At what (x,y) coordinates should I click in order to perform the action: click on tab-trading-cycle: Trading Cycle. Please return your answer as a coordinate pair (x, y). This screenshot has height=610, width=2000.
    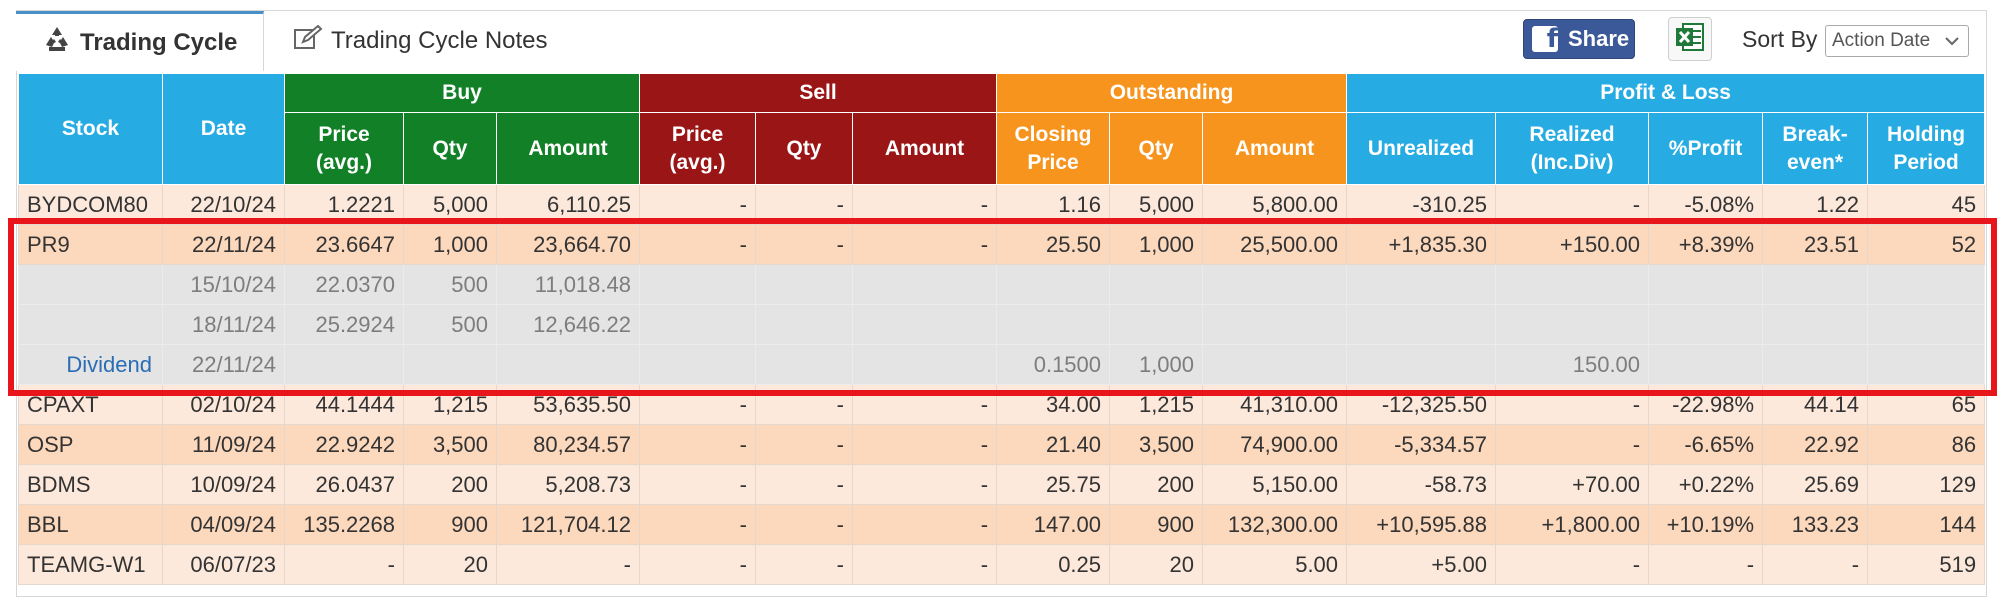
    Looking at the image, I should click on (140, 41).